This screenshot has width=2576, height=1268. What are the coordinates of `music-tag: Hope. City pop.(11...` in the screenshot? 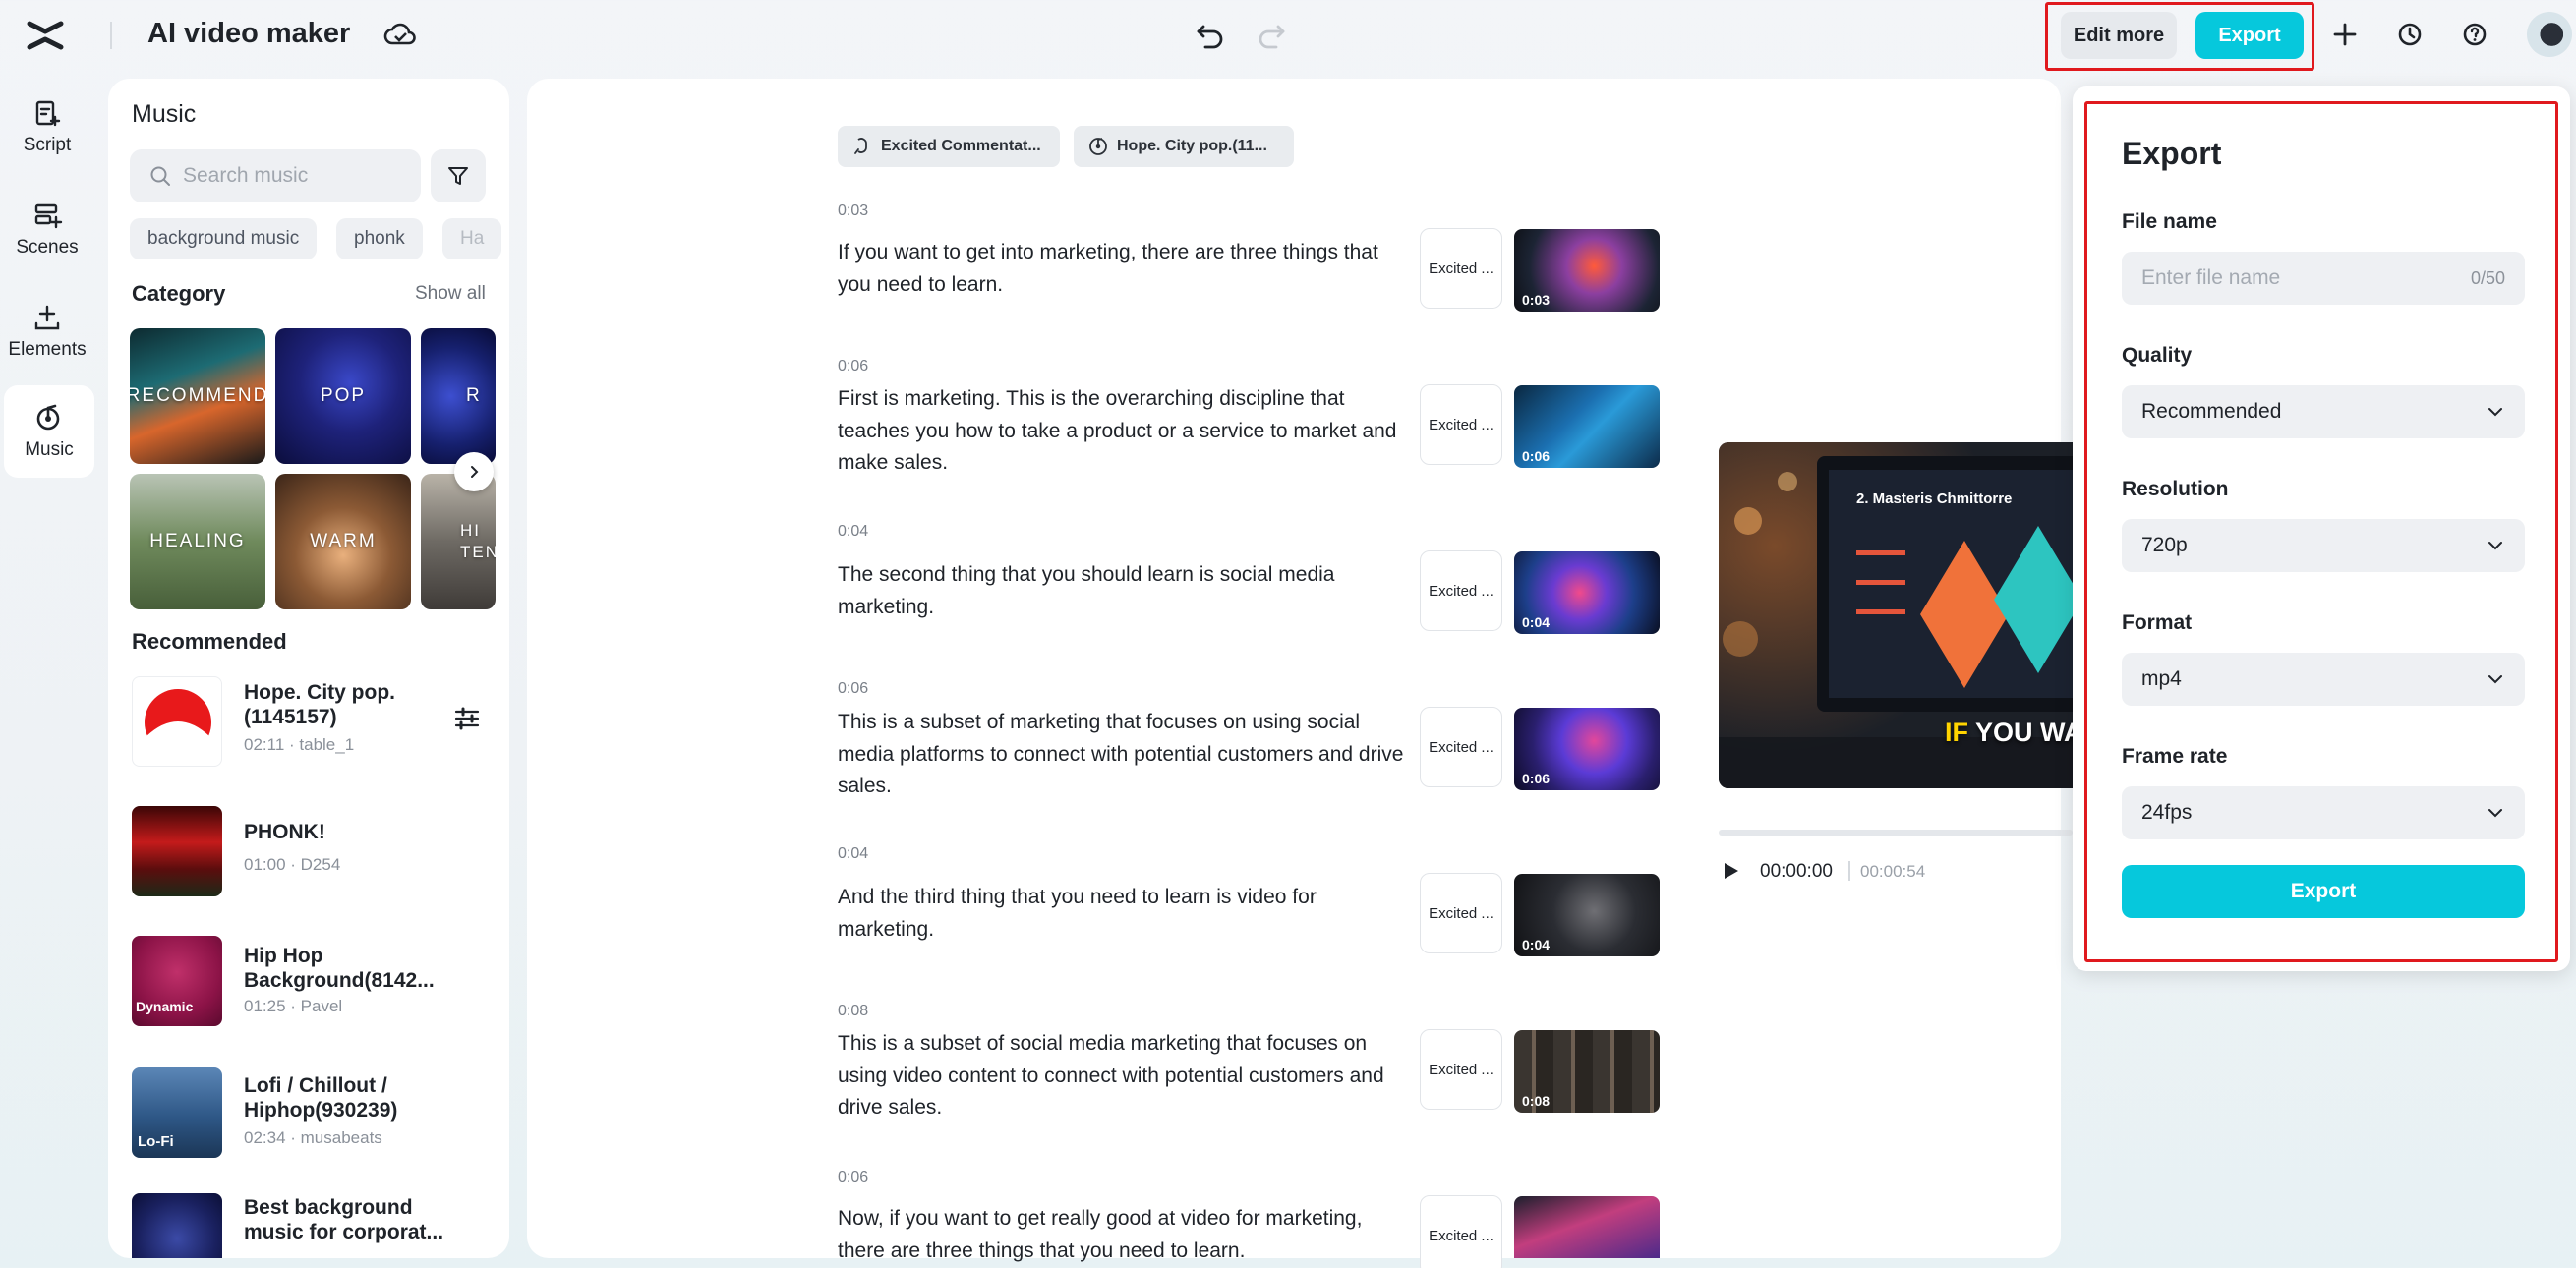 It's located at (1184, 146).